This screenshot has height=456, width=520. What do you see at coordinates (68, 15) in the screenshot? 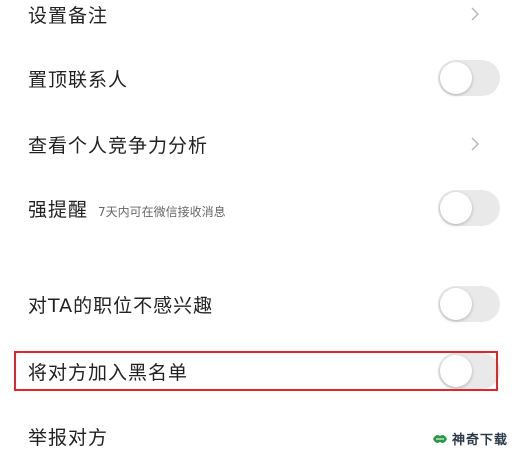
I see `set-remark-label: 设置备注` at bounding box center [68, 15].